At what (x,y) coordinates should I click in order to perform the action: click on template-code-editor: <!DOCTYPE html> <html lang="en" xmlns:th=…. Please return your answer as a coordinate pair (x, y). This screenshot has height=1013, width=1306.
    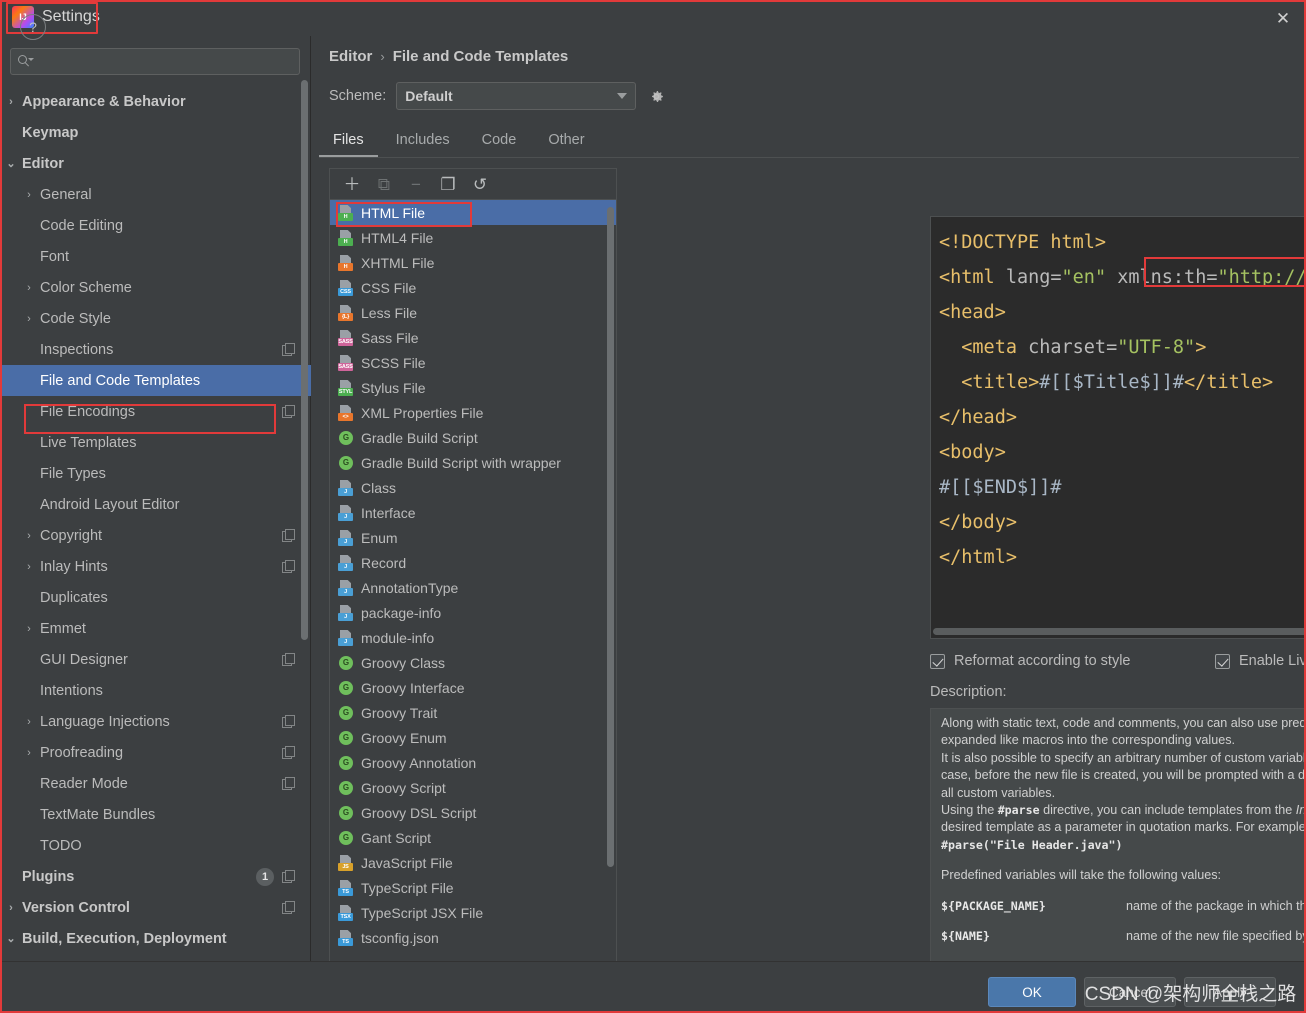
    Looking at the image, I should click on (1118, 427).